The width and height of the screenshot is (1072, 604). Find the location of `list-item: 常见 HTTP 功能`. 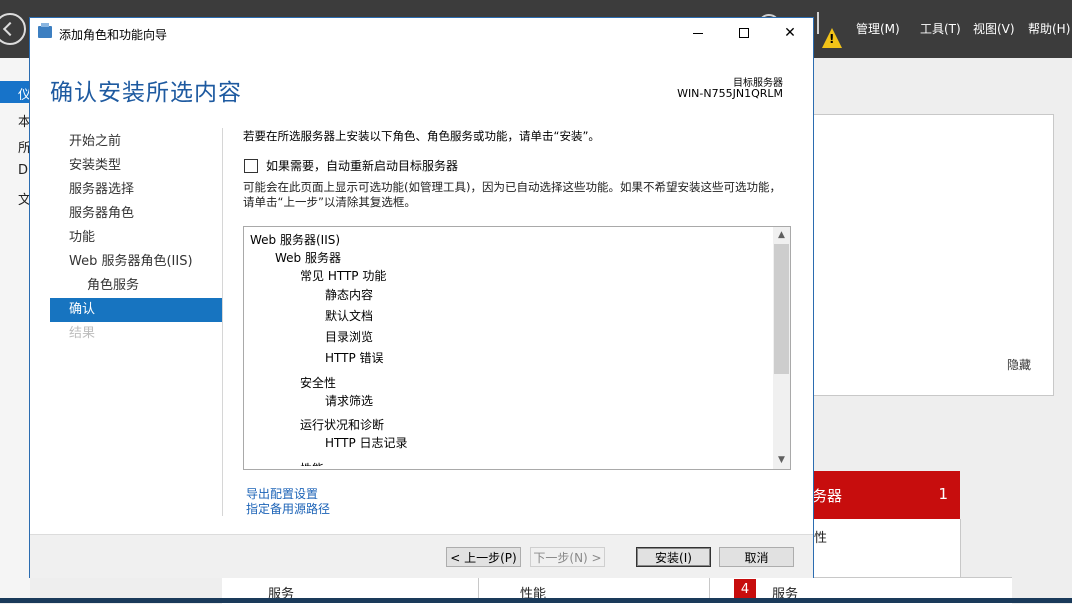

list-item: 常见 HTTP 功能 is located at coordinates (343, 276).